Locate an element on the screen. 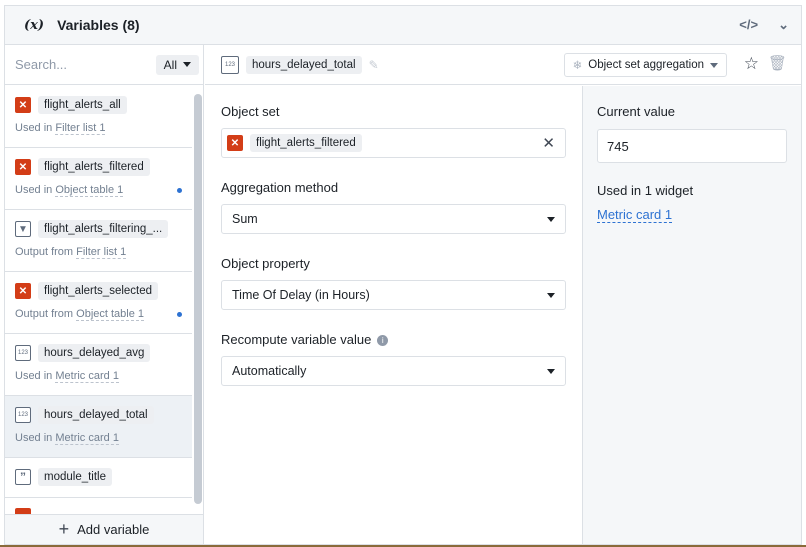 The height and width of the screenshot is (547, 806). list-item: ✕ flight_alerts_all Used in Filter list 1 is located at coordinates (98, 117).